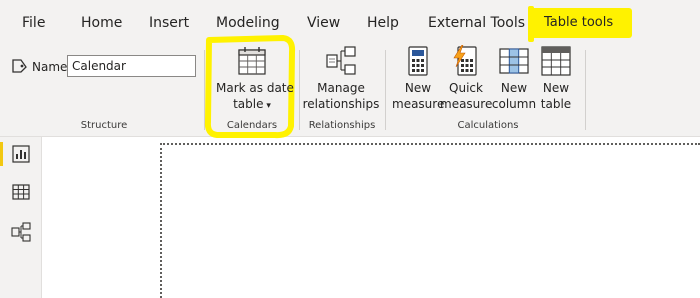 The width and height of the screenshot is (700, 298). Describe the element at coordinates (556, 63) in the screenshot. I see `new-table-icon` at that location.